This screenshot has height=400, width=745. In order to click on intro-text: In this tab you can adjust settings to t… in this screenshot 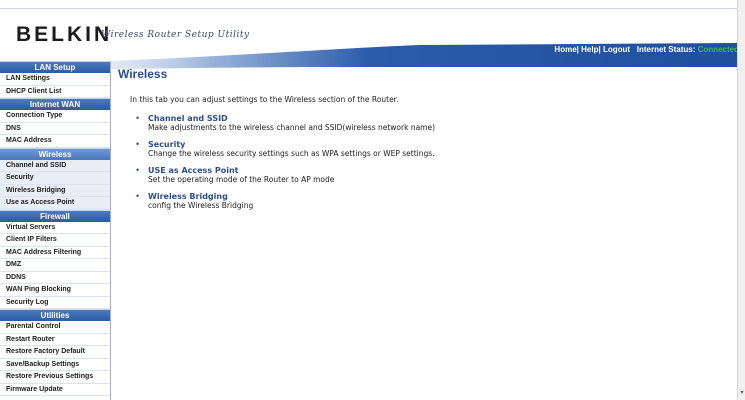, I will do `click(264, 99)`.